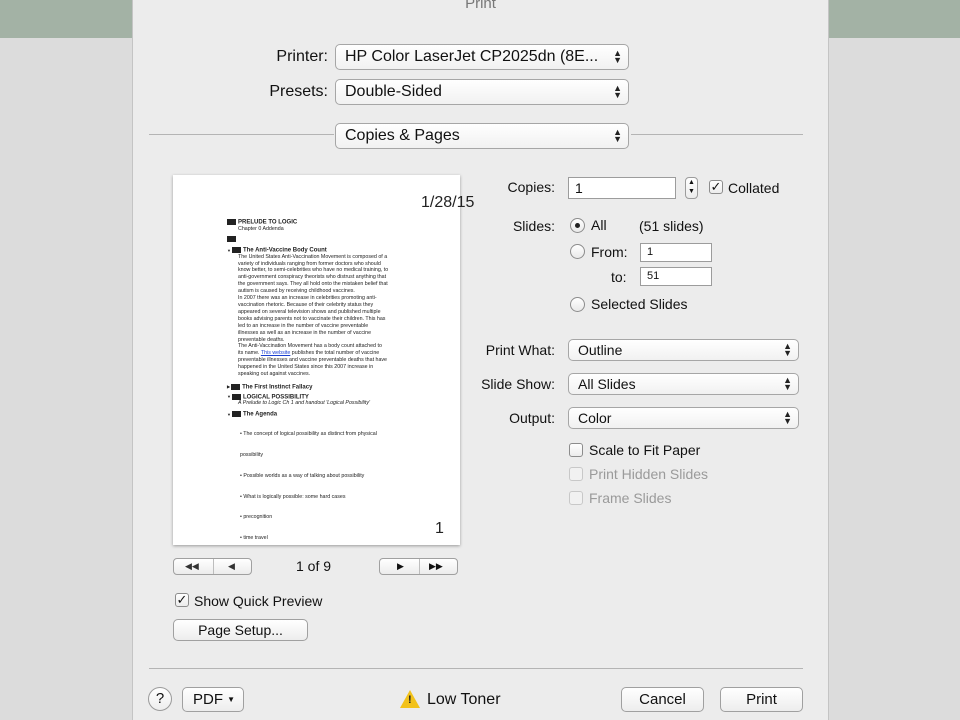 This screenshot has width=960, height=720. Describe the element at coordinates (717, 134) in the screenshot. I see `section-divider-right` at that location.